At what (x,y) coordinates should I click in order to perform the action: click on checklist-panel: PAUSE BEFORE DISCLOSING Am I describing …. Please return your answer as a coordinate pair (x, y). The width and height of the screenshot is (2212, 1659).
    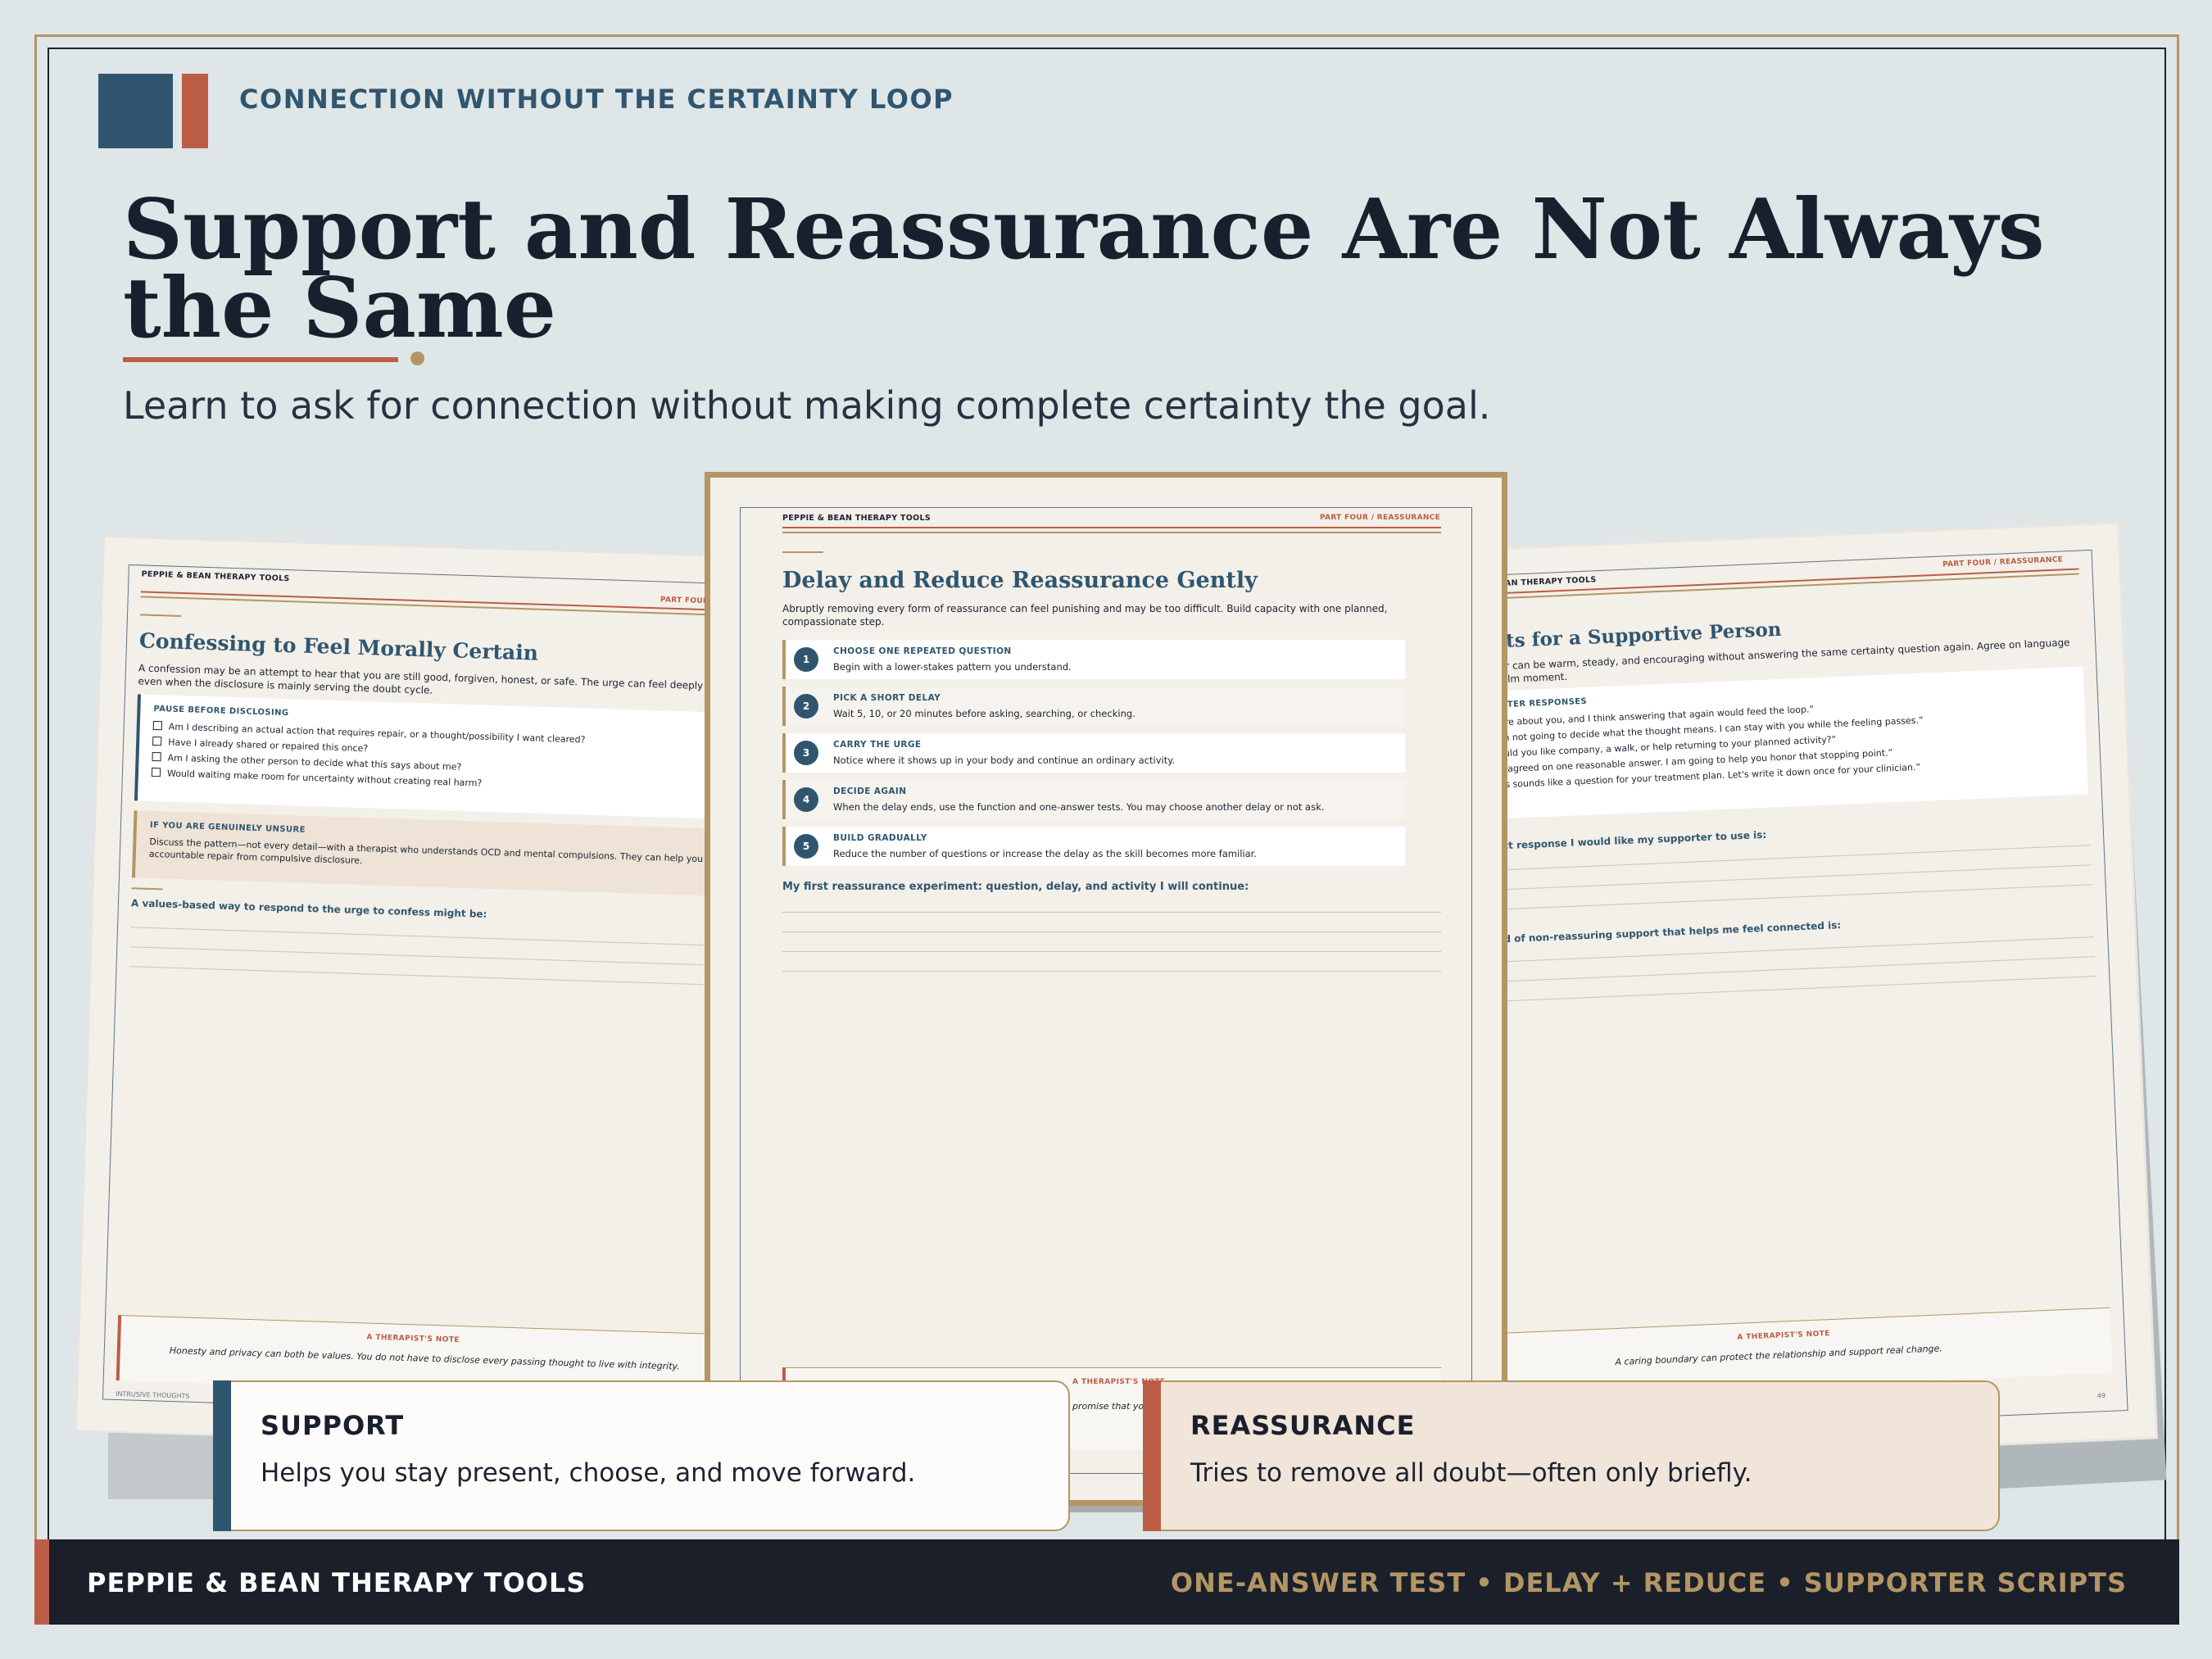
    Looking at the image, I should click on (455, 757).